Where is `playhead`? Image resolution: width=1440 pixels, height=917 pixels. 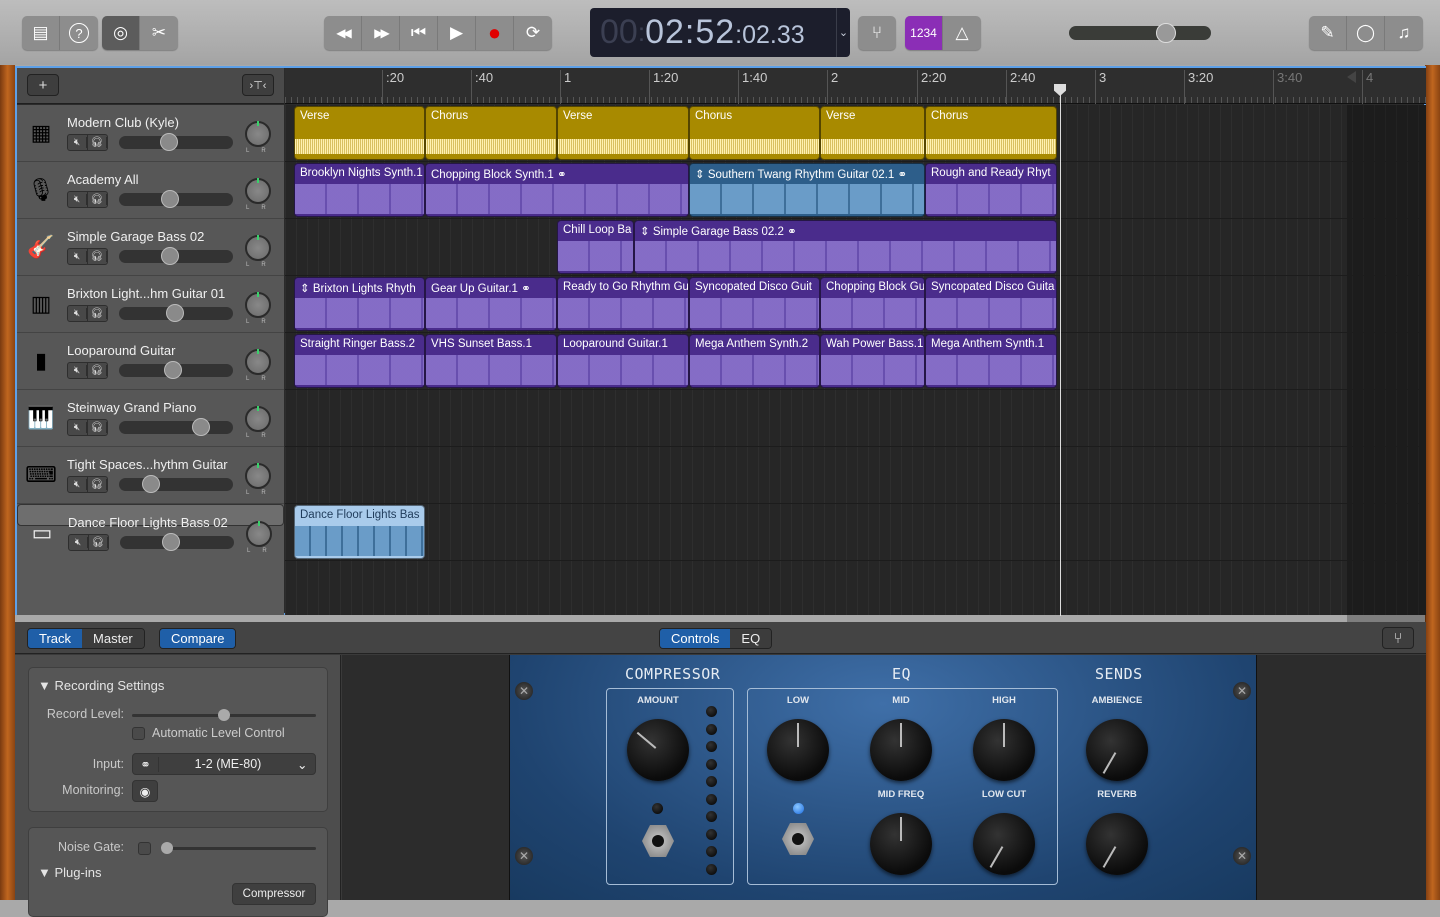 playhead is located at coordinates (1060, 351).